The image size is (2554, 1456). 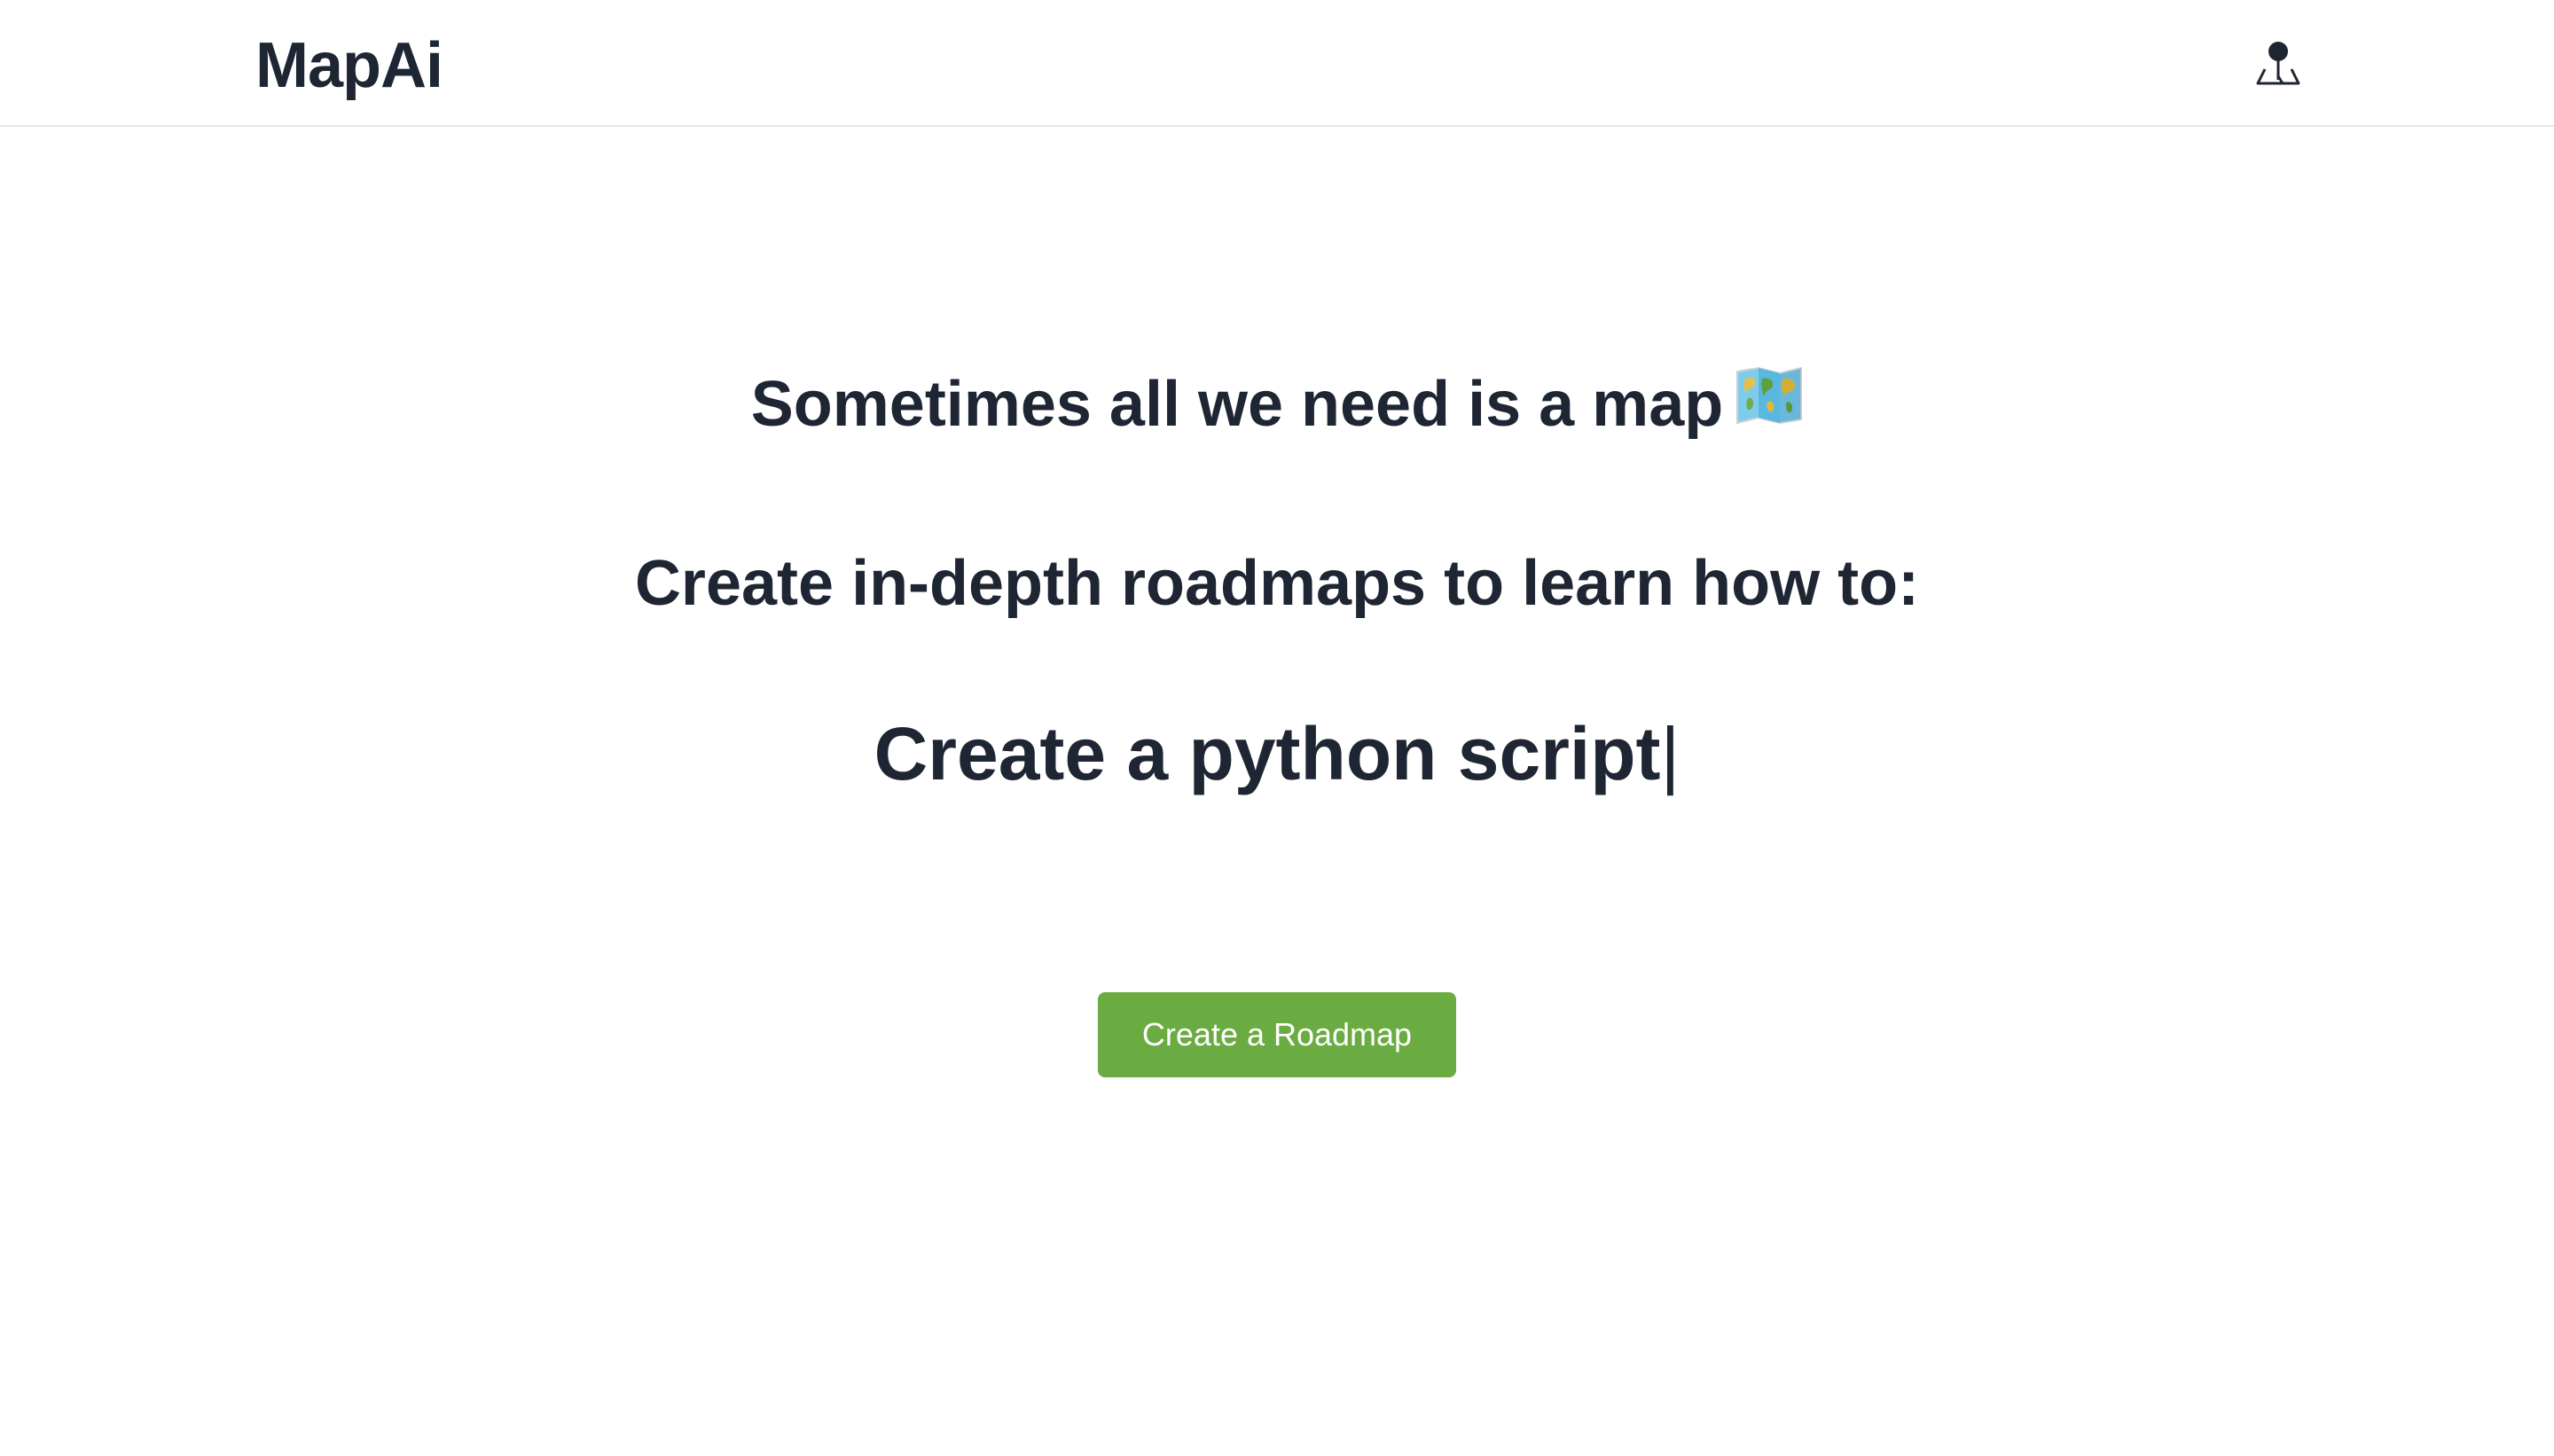 I want to click on typed-goal-value: Create a python script, so click(x=1267, y=753).